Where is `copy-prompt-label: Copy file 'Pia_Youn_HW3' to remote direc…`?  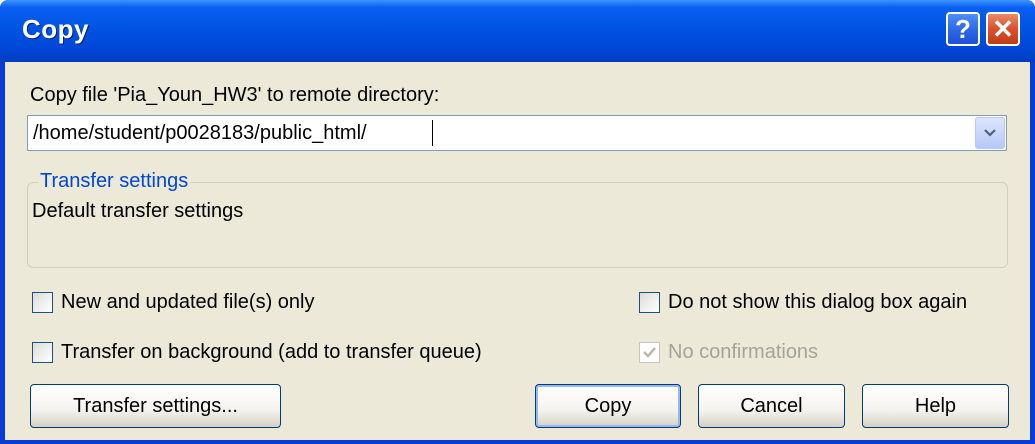 copy-prompt-label: Copy file 'Pia_Youn_HW3' to remote direc… is located at coordinates (235, 95).